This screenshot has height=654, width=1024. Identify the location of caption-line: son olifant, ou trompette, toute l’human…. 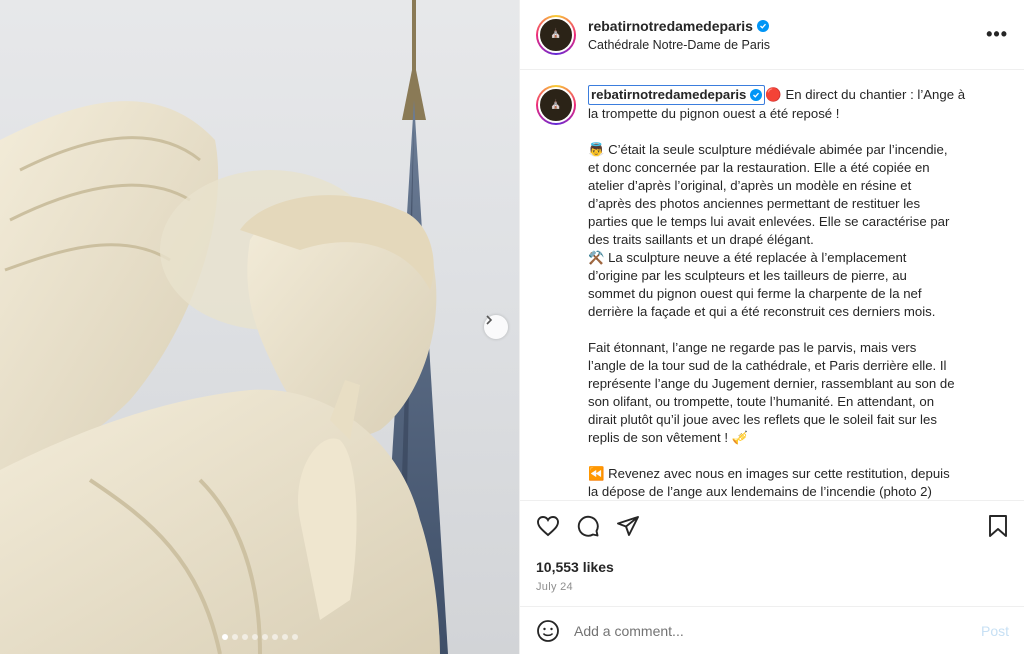
(761, 401).